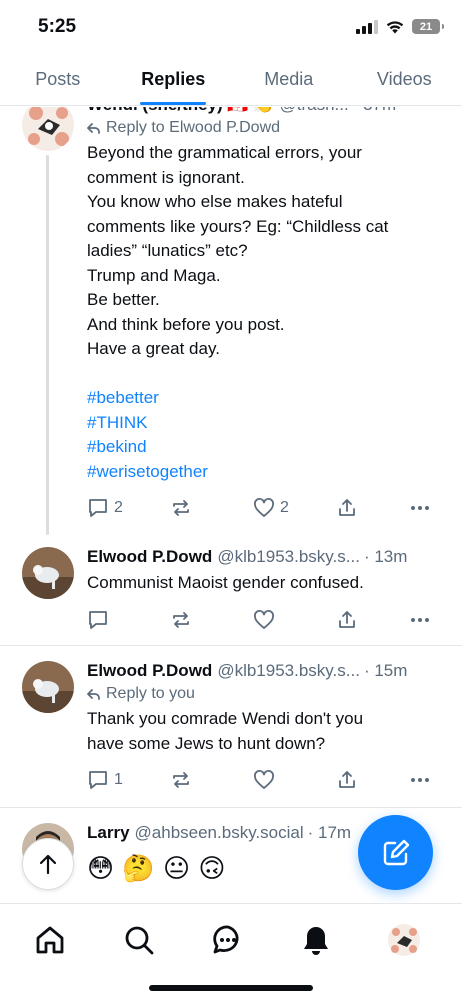 The height and width of the screenshot is (1000, 462). I want to click on post-actions, so click(265, 620).